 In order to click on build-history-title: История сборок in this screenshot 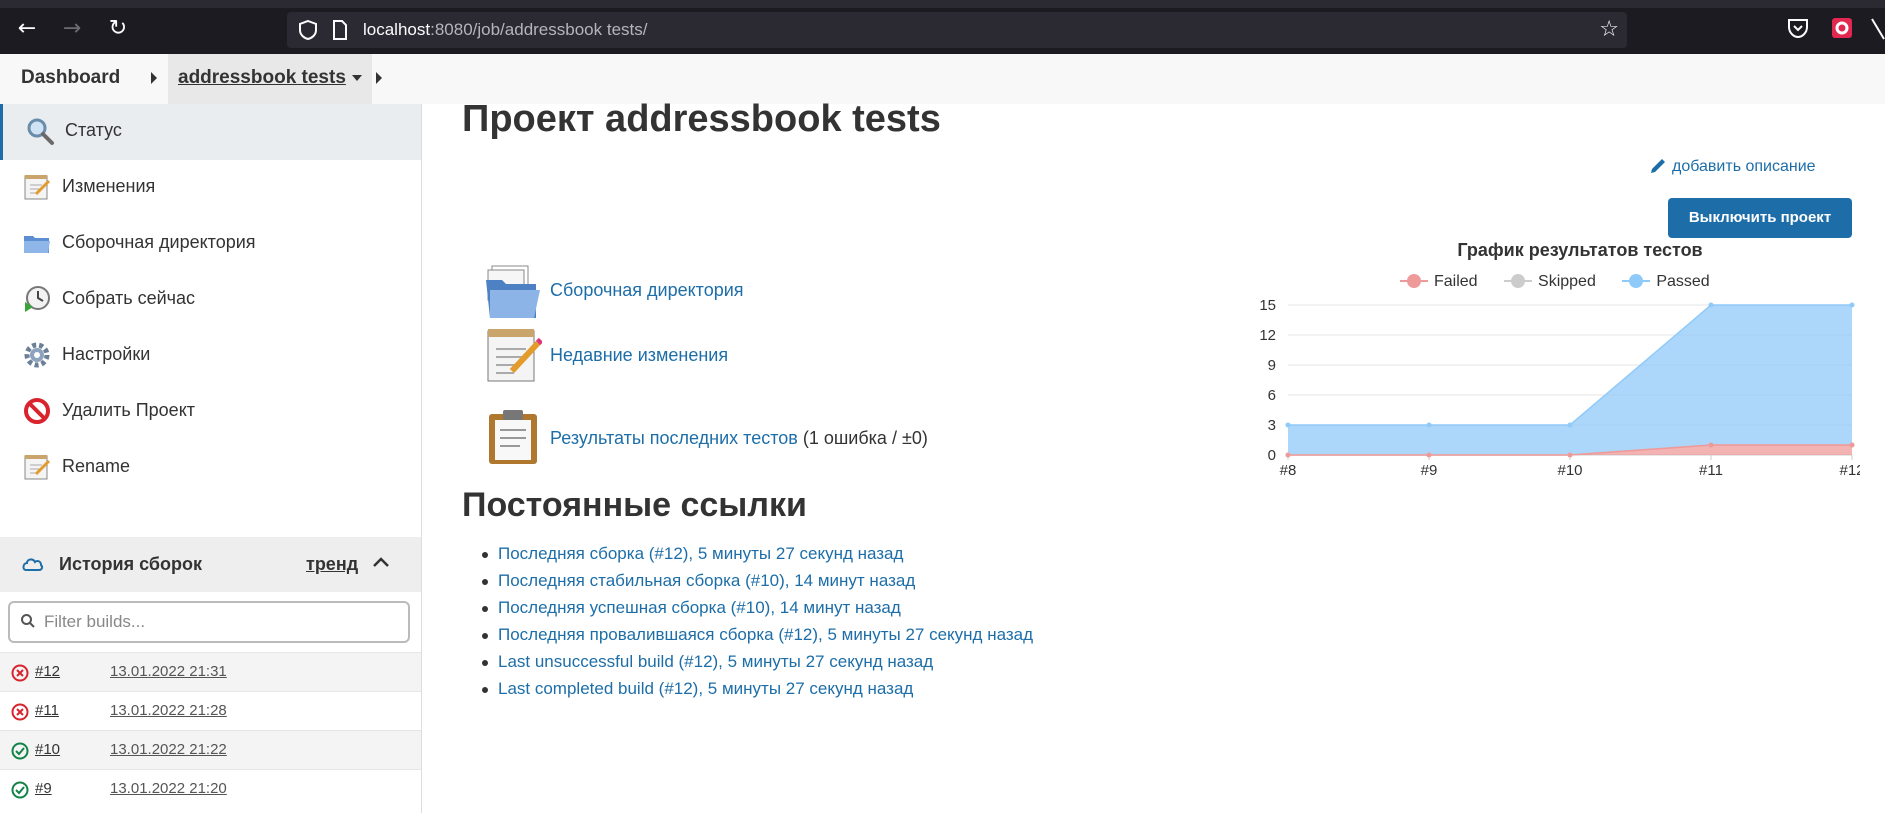, I will do `click(130, 564)`.